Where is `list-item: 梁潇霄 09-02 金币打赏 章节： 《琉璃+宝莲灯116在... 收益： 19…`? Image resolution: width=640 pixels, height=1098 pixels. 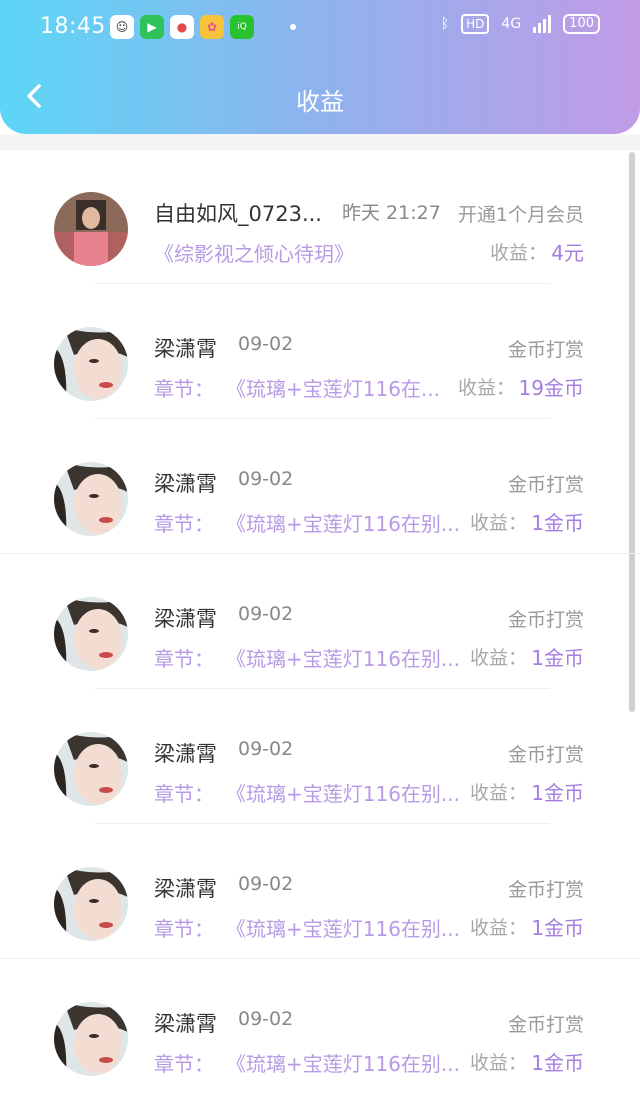 list-item: 梁潇霄 09-02 金币打赏 章节： 《琉璃+宝莲灯116在... 收益： 19… is located at coordinates (320, 352).